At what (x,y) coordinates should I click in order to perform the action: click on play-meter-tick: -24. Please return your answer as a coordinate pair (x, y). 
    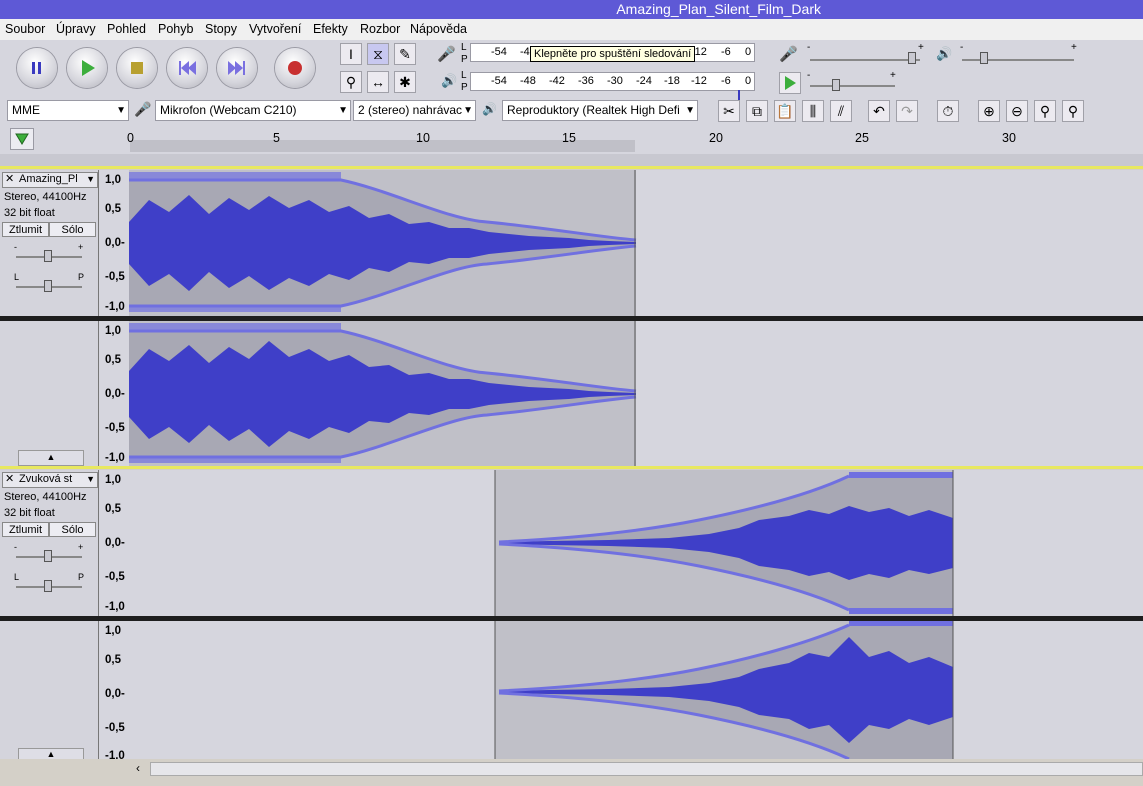
    Looking at the image, I should click on (644, 81).